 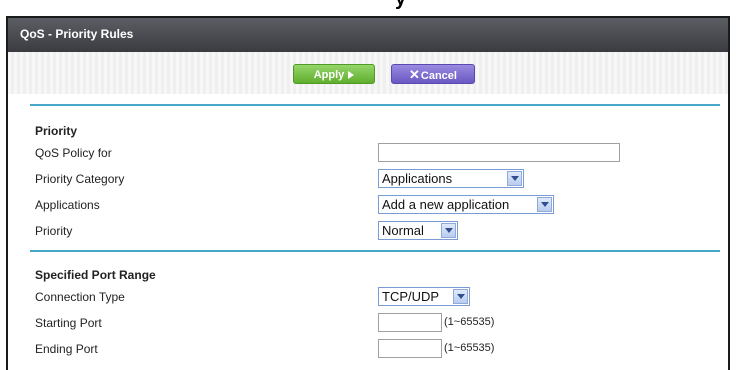 I want to click on priority-category-select: Applications, so click(x=451, y=178).